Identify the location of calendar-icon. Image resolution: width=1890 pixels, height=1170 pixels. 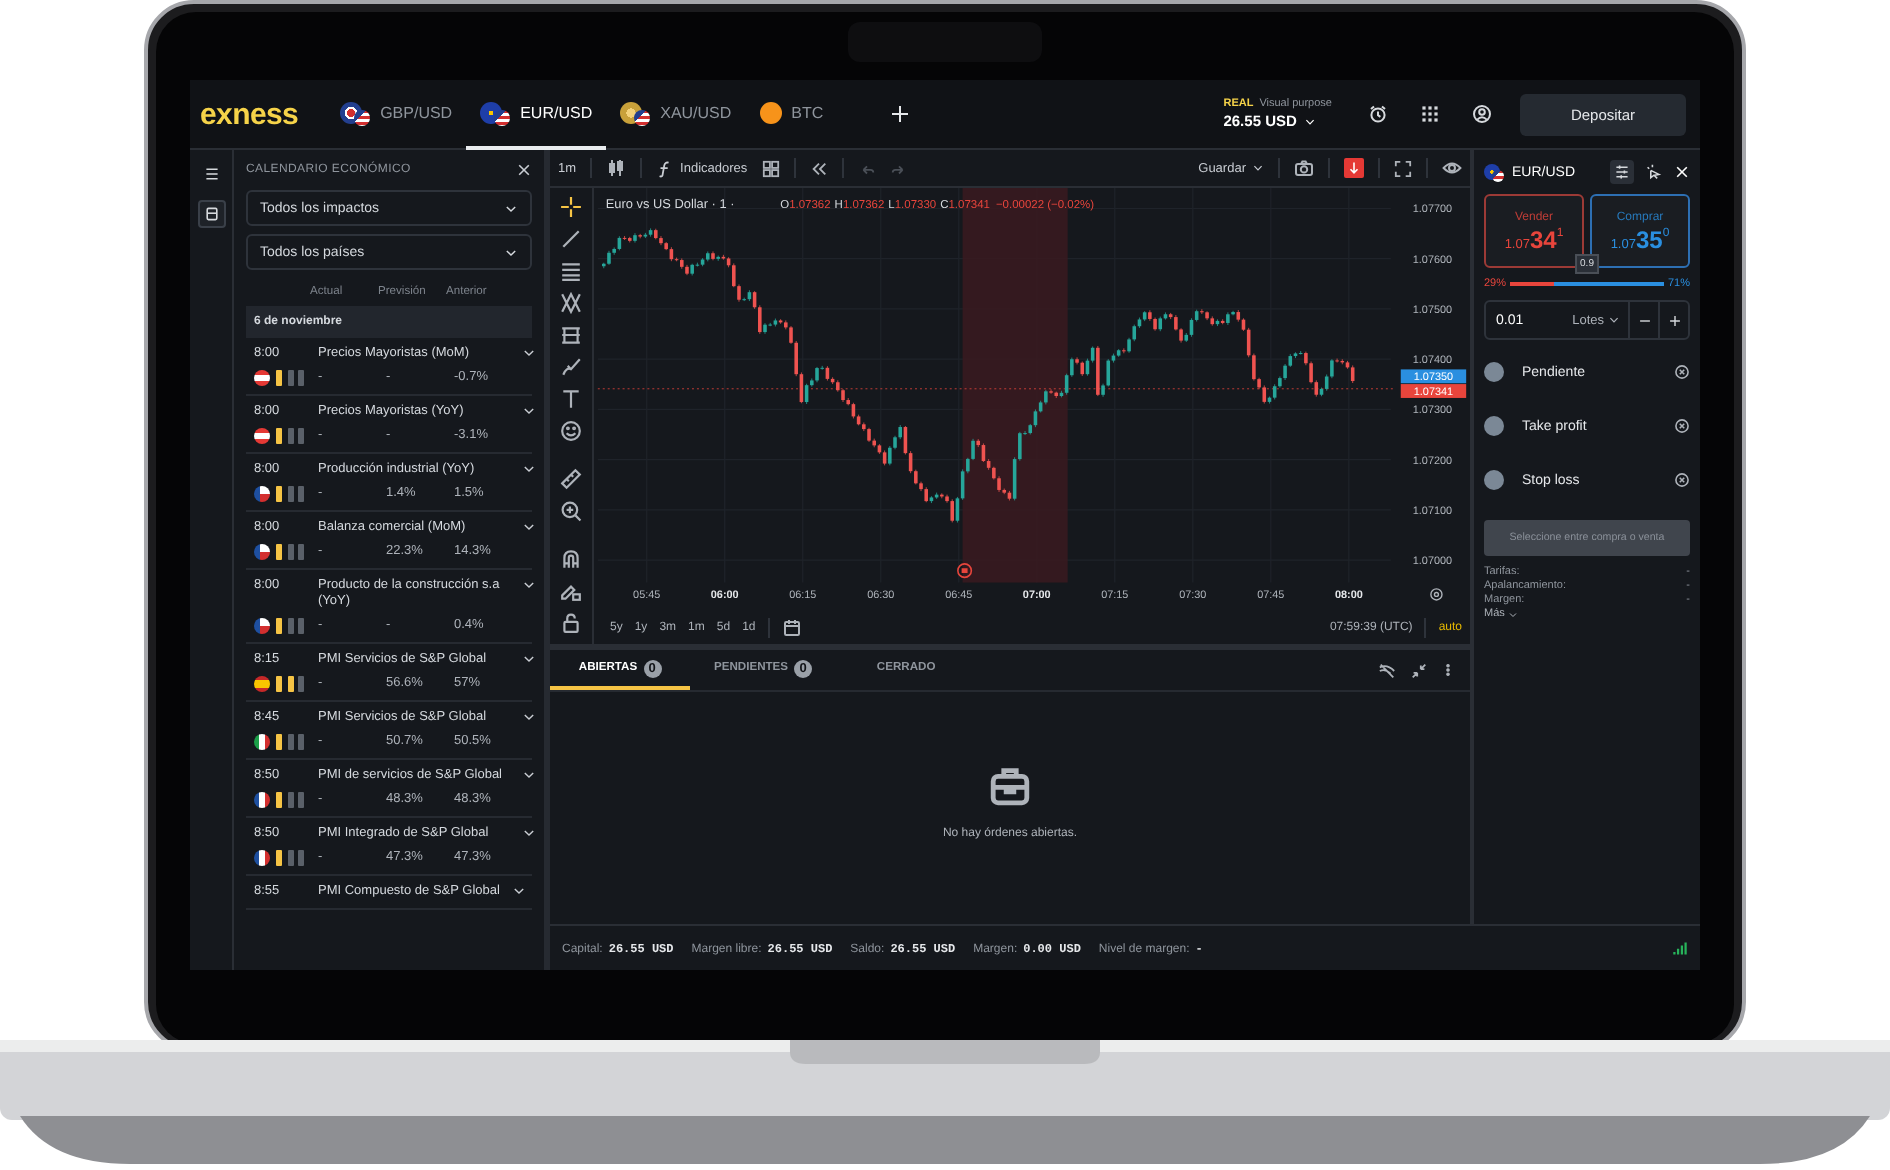
(211, 214).